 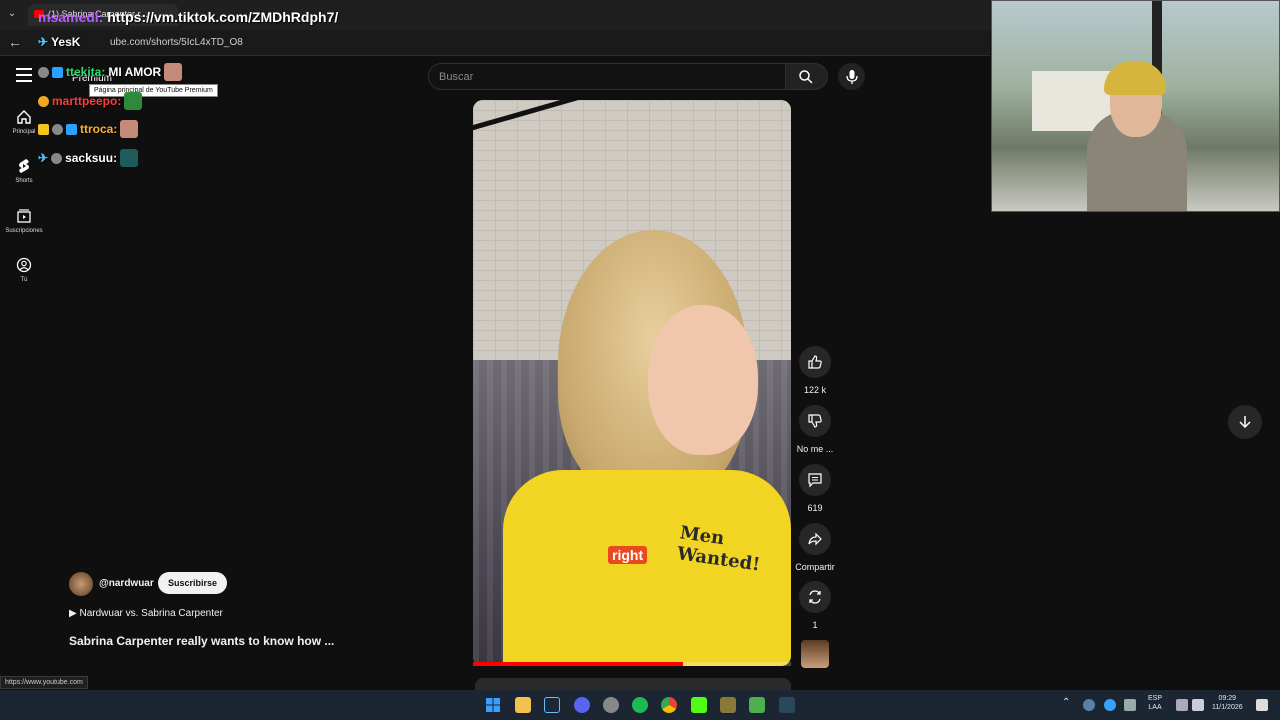 What do you see at coordinates (43, 158) in the screenshot?
I see `badge-icon: ✈` at bounding box center [43, 158].